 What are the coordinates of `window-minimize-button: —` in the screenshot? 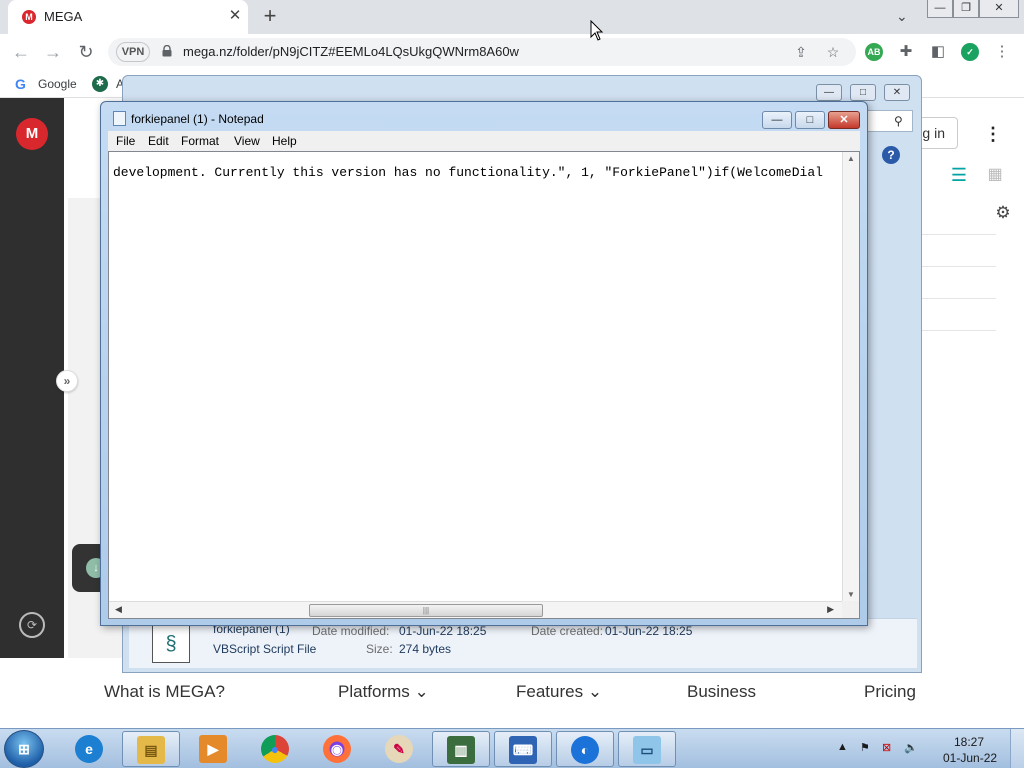 It's located at (940, 9).